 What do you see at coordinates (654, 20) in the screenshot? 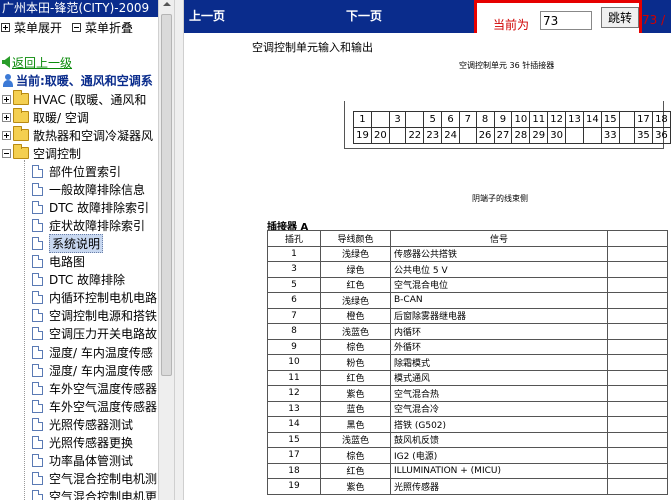
I see `page-total: 73 /` at bounding box center [654, 20].